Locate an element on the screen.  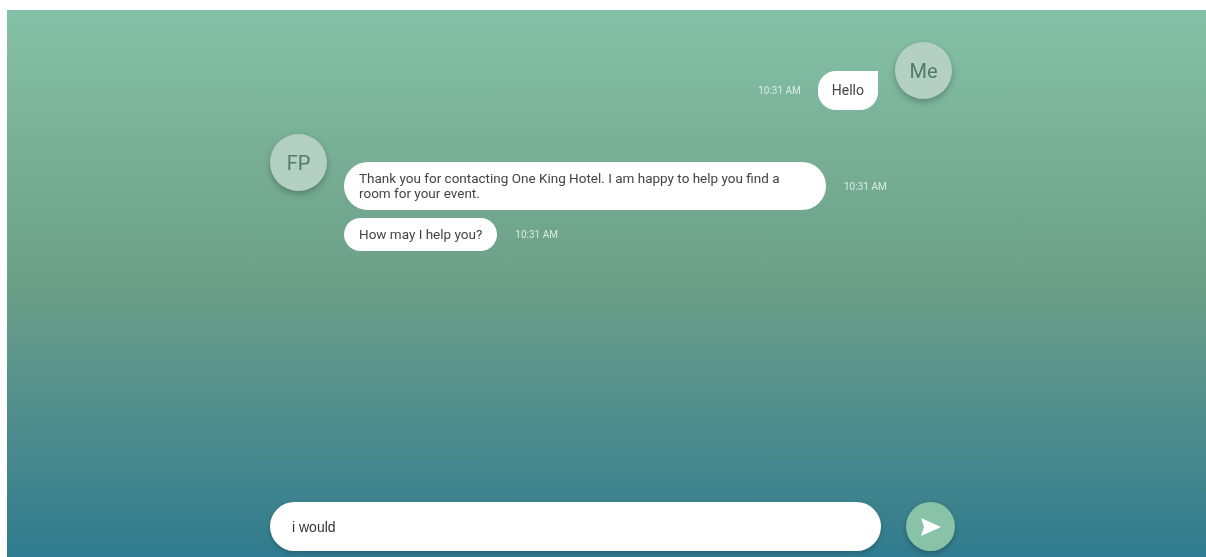
message-input: i would is located at coordinates (575, 526).